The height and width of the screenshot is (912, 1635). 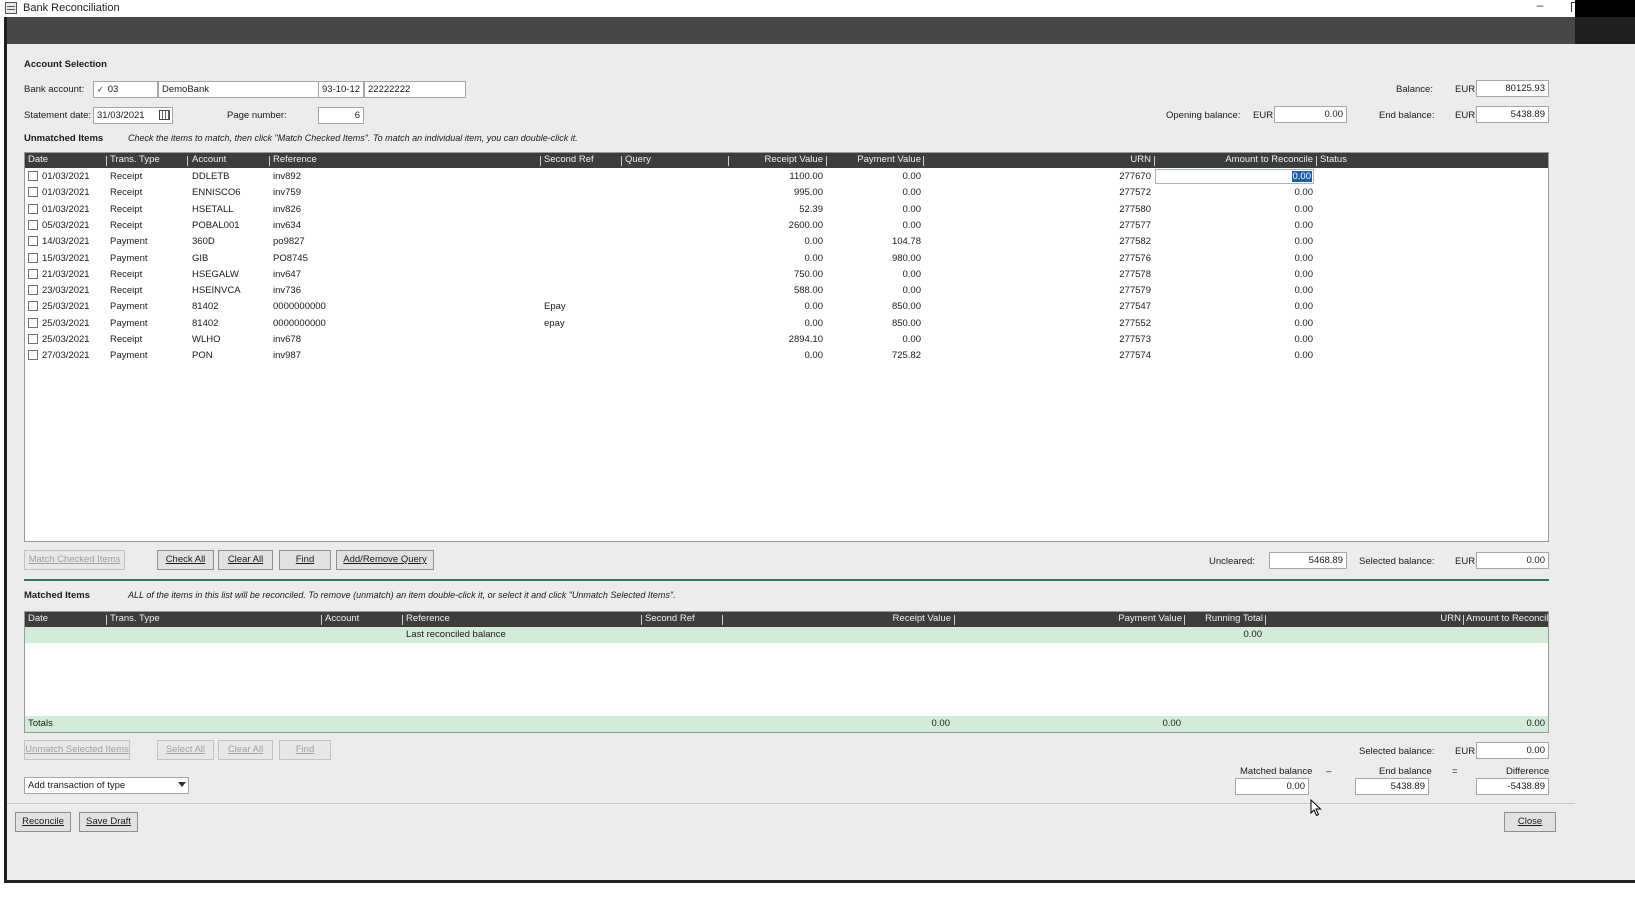 What do you see at coordinates (185, 750) in the screenshot?
I see `select-all-button: Select All` at bounding box center [185, 750].